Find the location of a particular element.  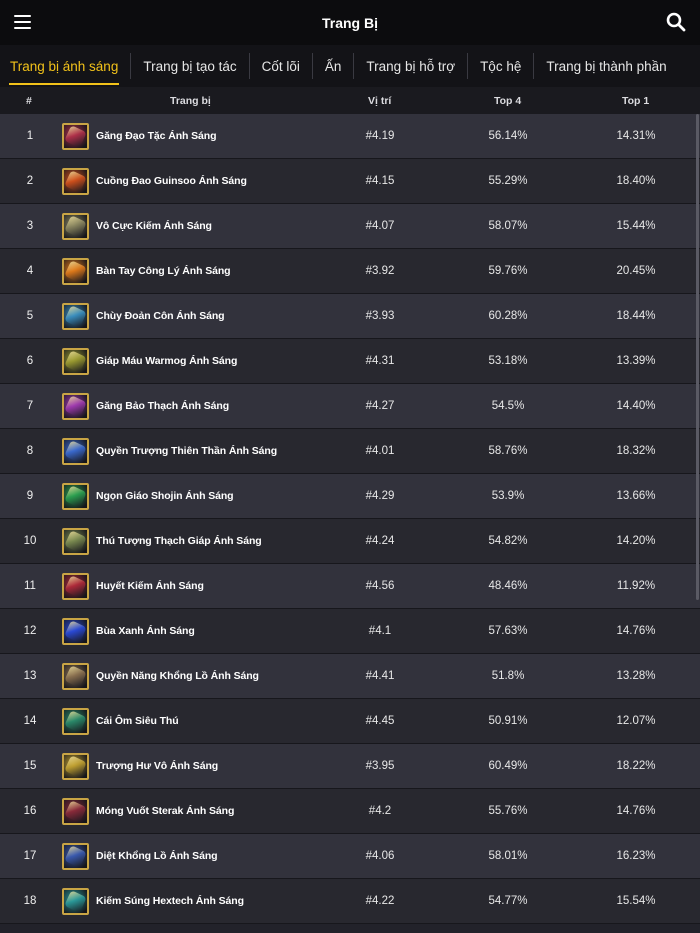

rank-cell: 7 is located at coordinates (30, 406).